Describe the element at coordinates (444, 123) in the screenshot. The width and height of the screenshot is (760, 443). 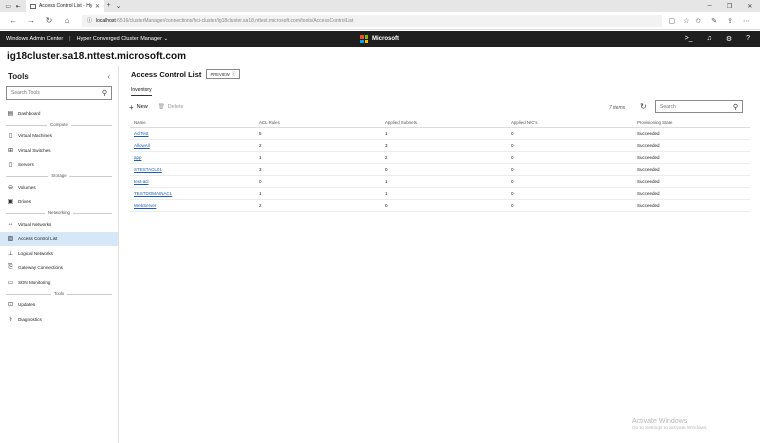
I see `column-header-applied-subnets: Applied Subnets` at that location.